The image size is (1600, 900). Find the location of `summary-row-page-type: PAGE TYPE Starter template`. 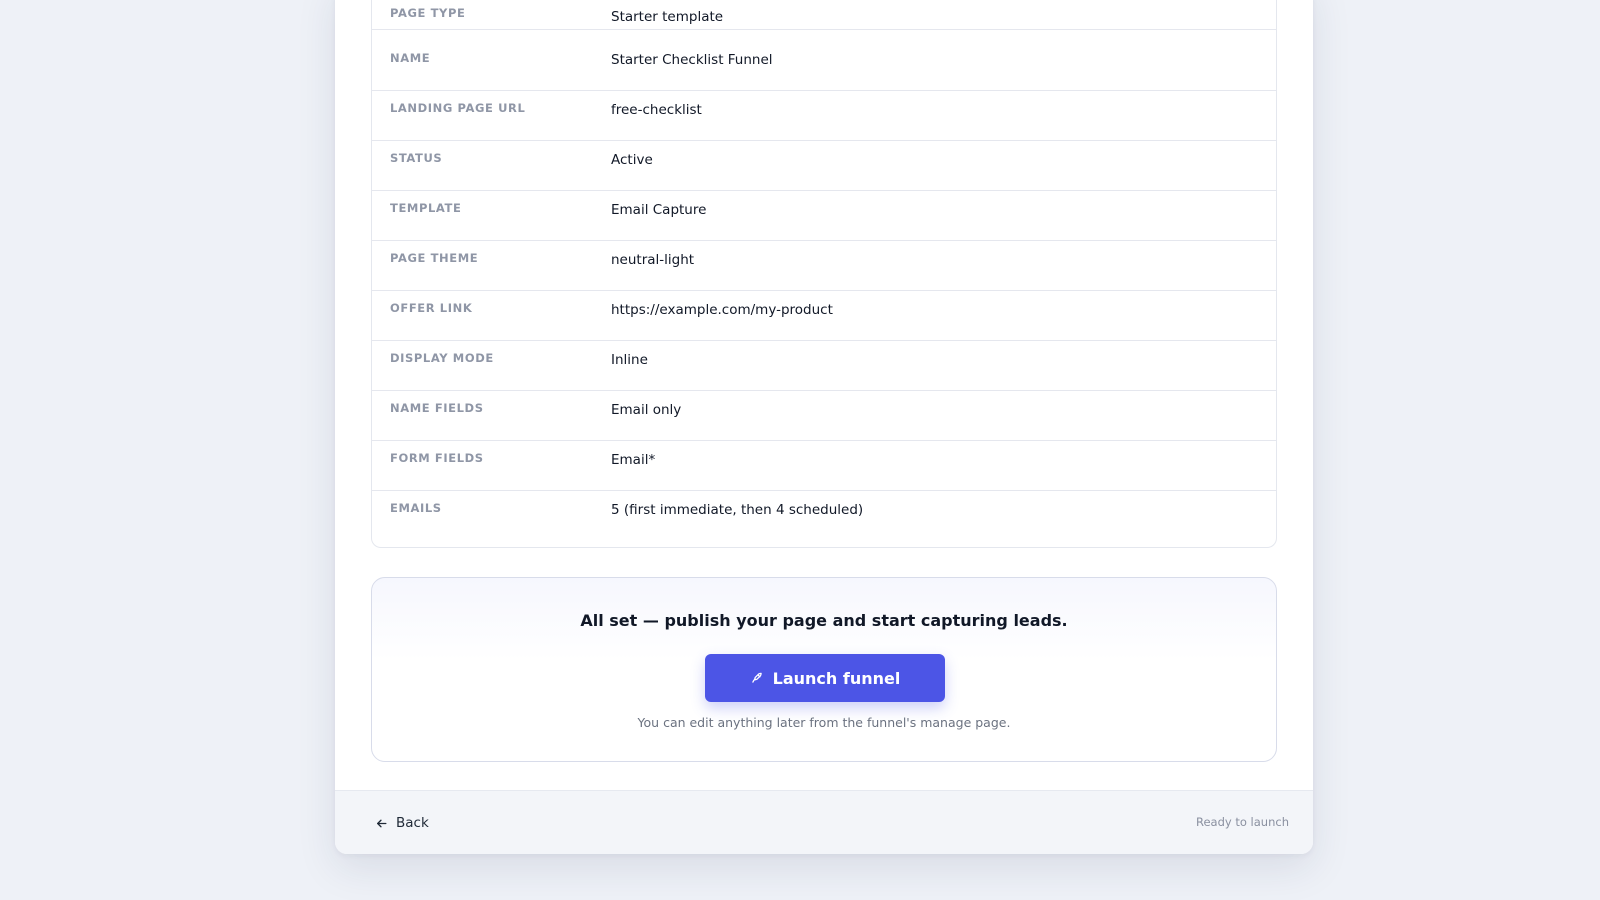

summary-row-page-type: PAGE TYPE Starter template is located at coordinates (824, 15).